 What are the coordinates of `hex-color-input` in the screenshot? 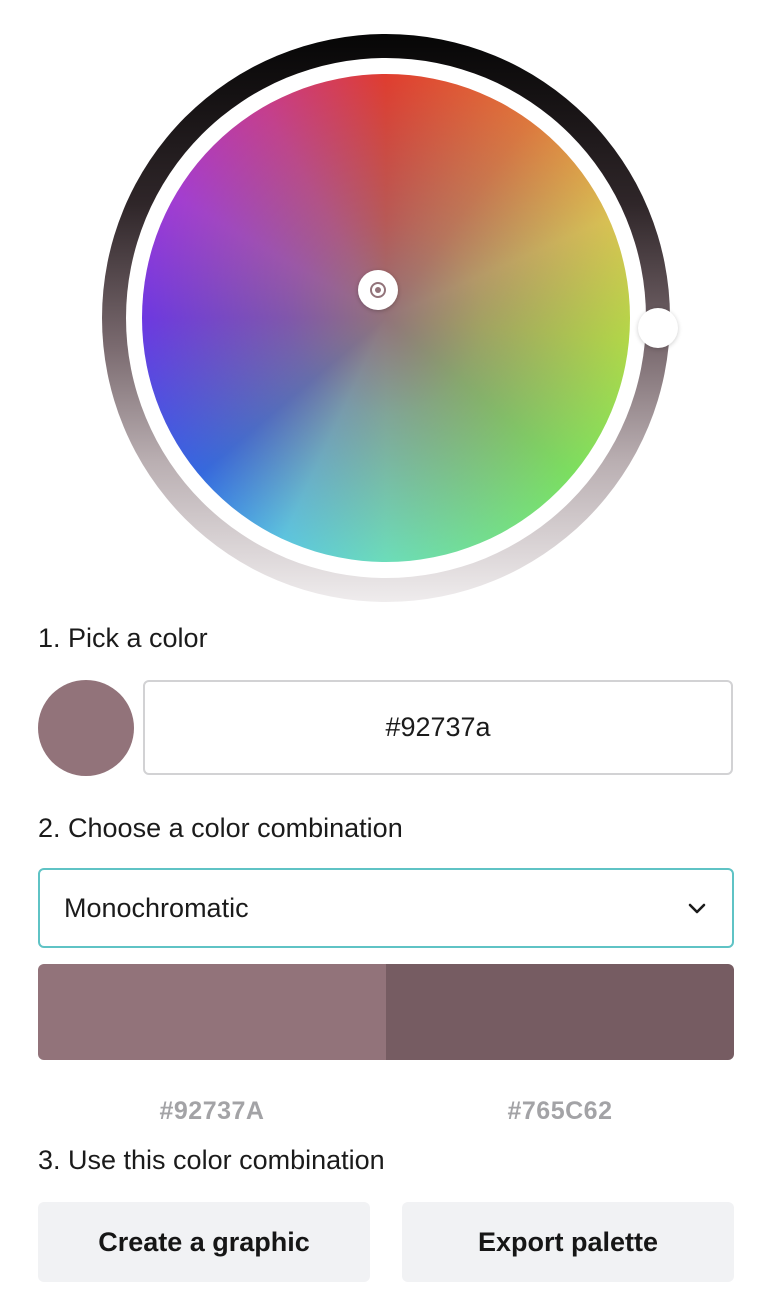 It's located at (438, 727).